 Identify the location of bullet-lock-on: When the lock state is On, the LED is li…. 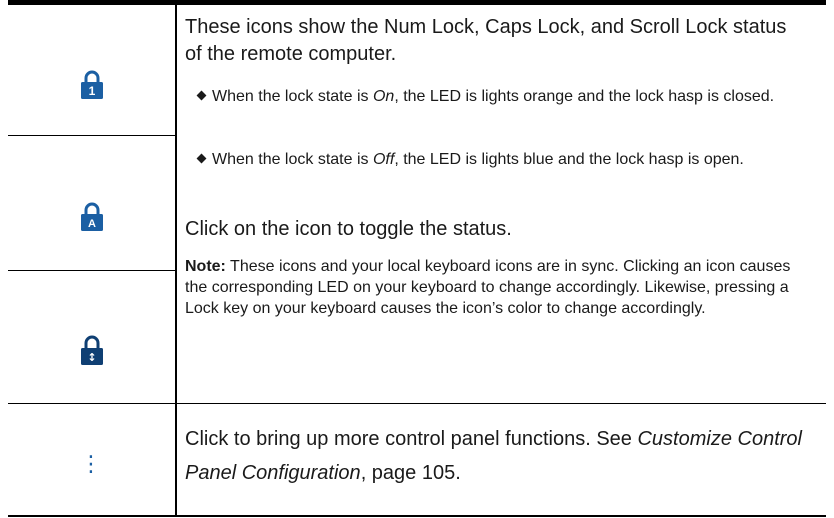
(504, 97).